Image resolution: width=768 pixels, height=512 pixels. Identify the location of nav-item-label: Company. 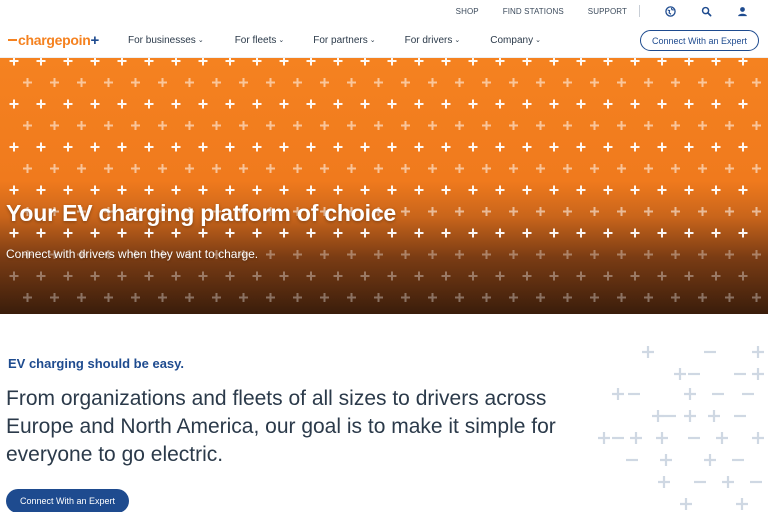
(512, 40).